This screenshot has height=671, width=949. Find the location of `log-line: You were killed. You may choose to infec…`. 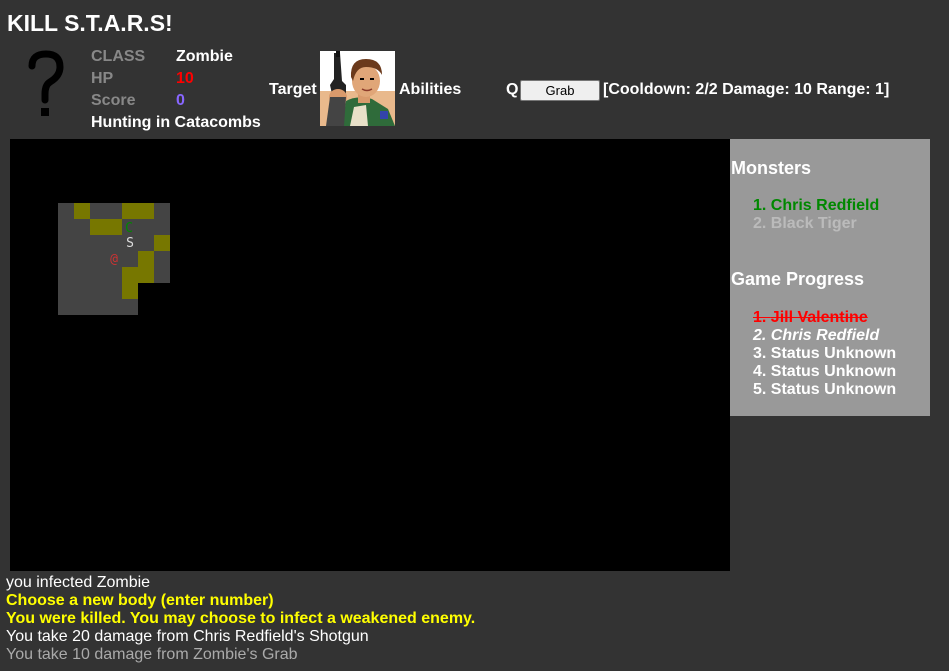

log-line: You were killed. You may choose to infec… is located at coordinates (241, 618).